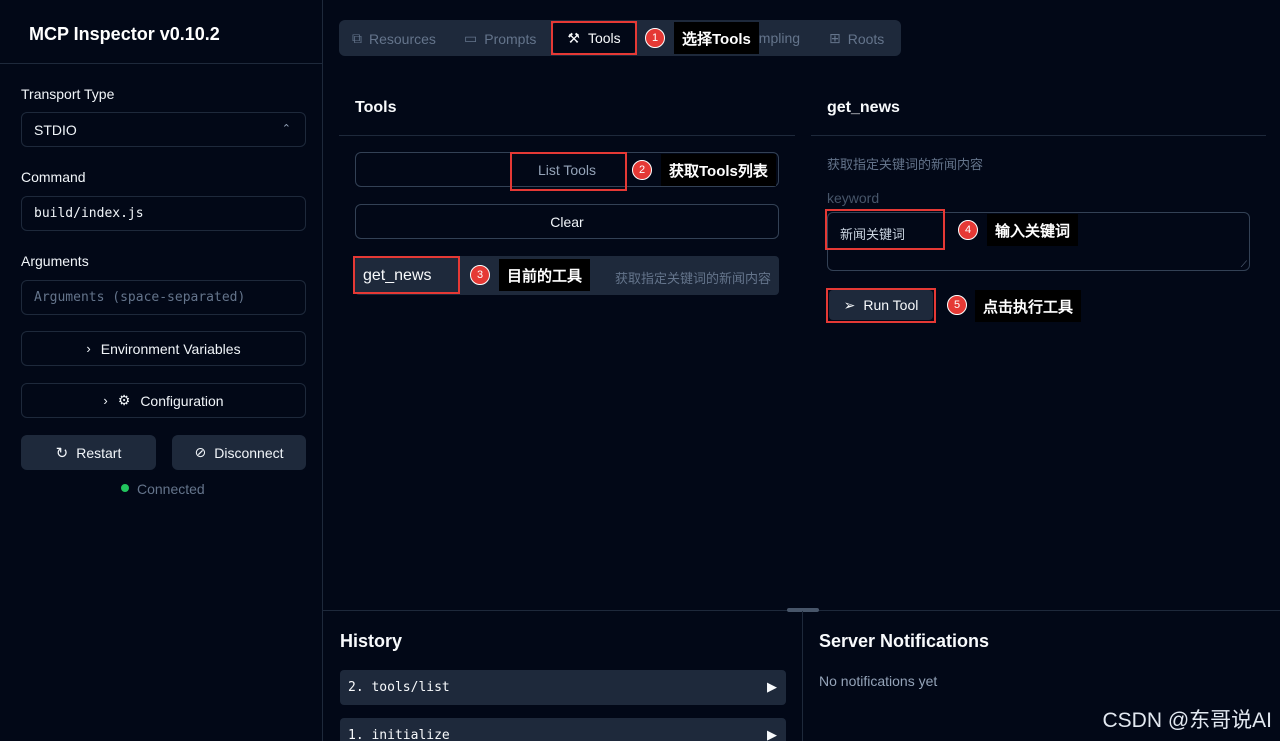 The width and height of the screenshot is (1280, 741). Describe the element at coordinates (567, 135) in the screenshot. I see `tools-panel-divider` at that location.